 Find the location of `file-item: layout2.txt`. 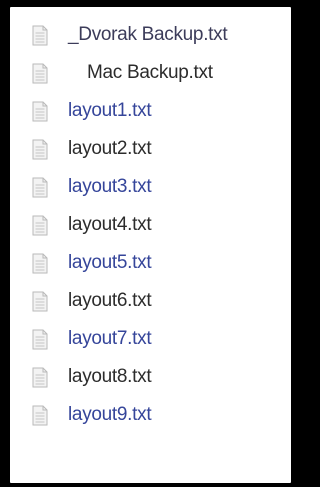

file-item: layout2.txt is located at coordinates (150, 150).